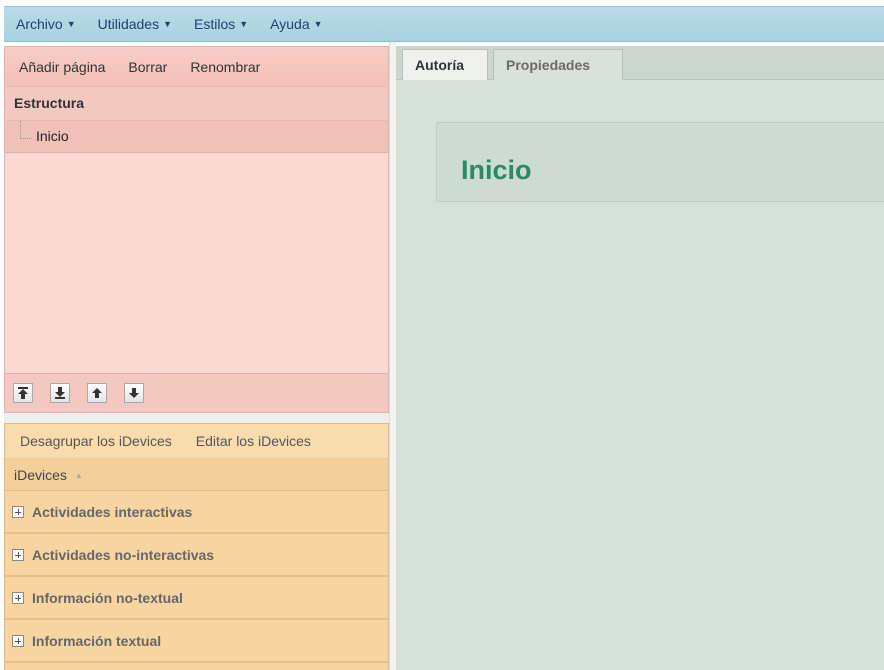  Describe the element at coordinates (196, 392) in the screenshot. I see `structure-nav-bar` at that location.